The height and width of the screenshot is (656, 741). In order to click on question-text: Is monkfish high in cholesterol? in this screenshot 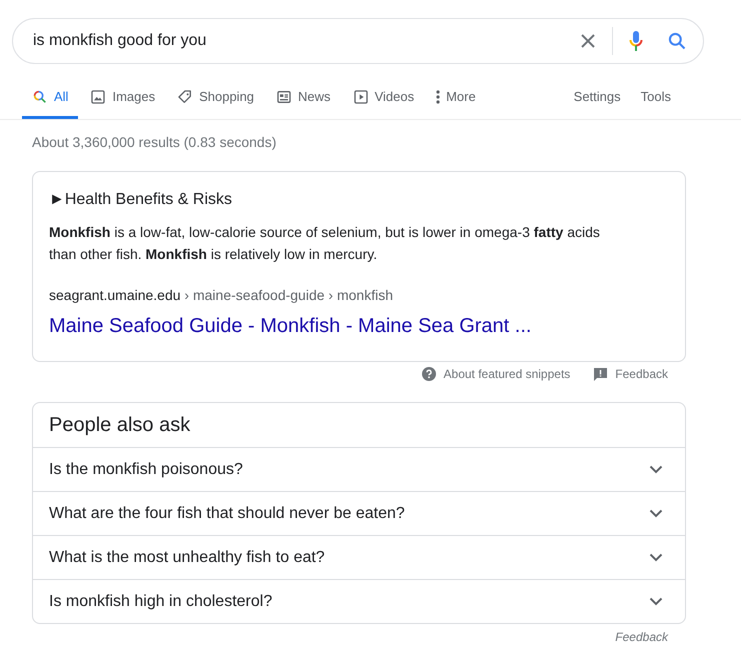, I will do `click(160, 602)`.